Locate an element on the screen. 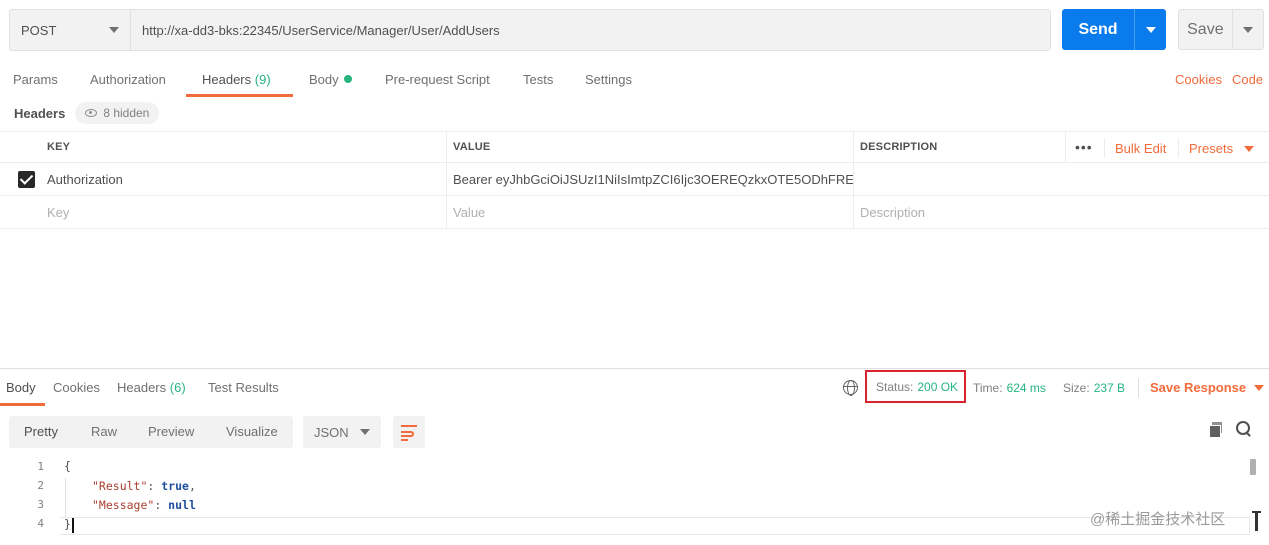 The image size is (1269, 545). copy-icon is located at coordinates (1216, 430).